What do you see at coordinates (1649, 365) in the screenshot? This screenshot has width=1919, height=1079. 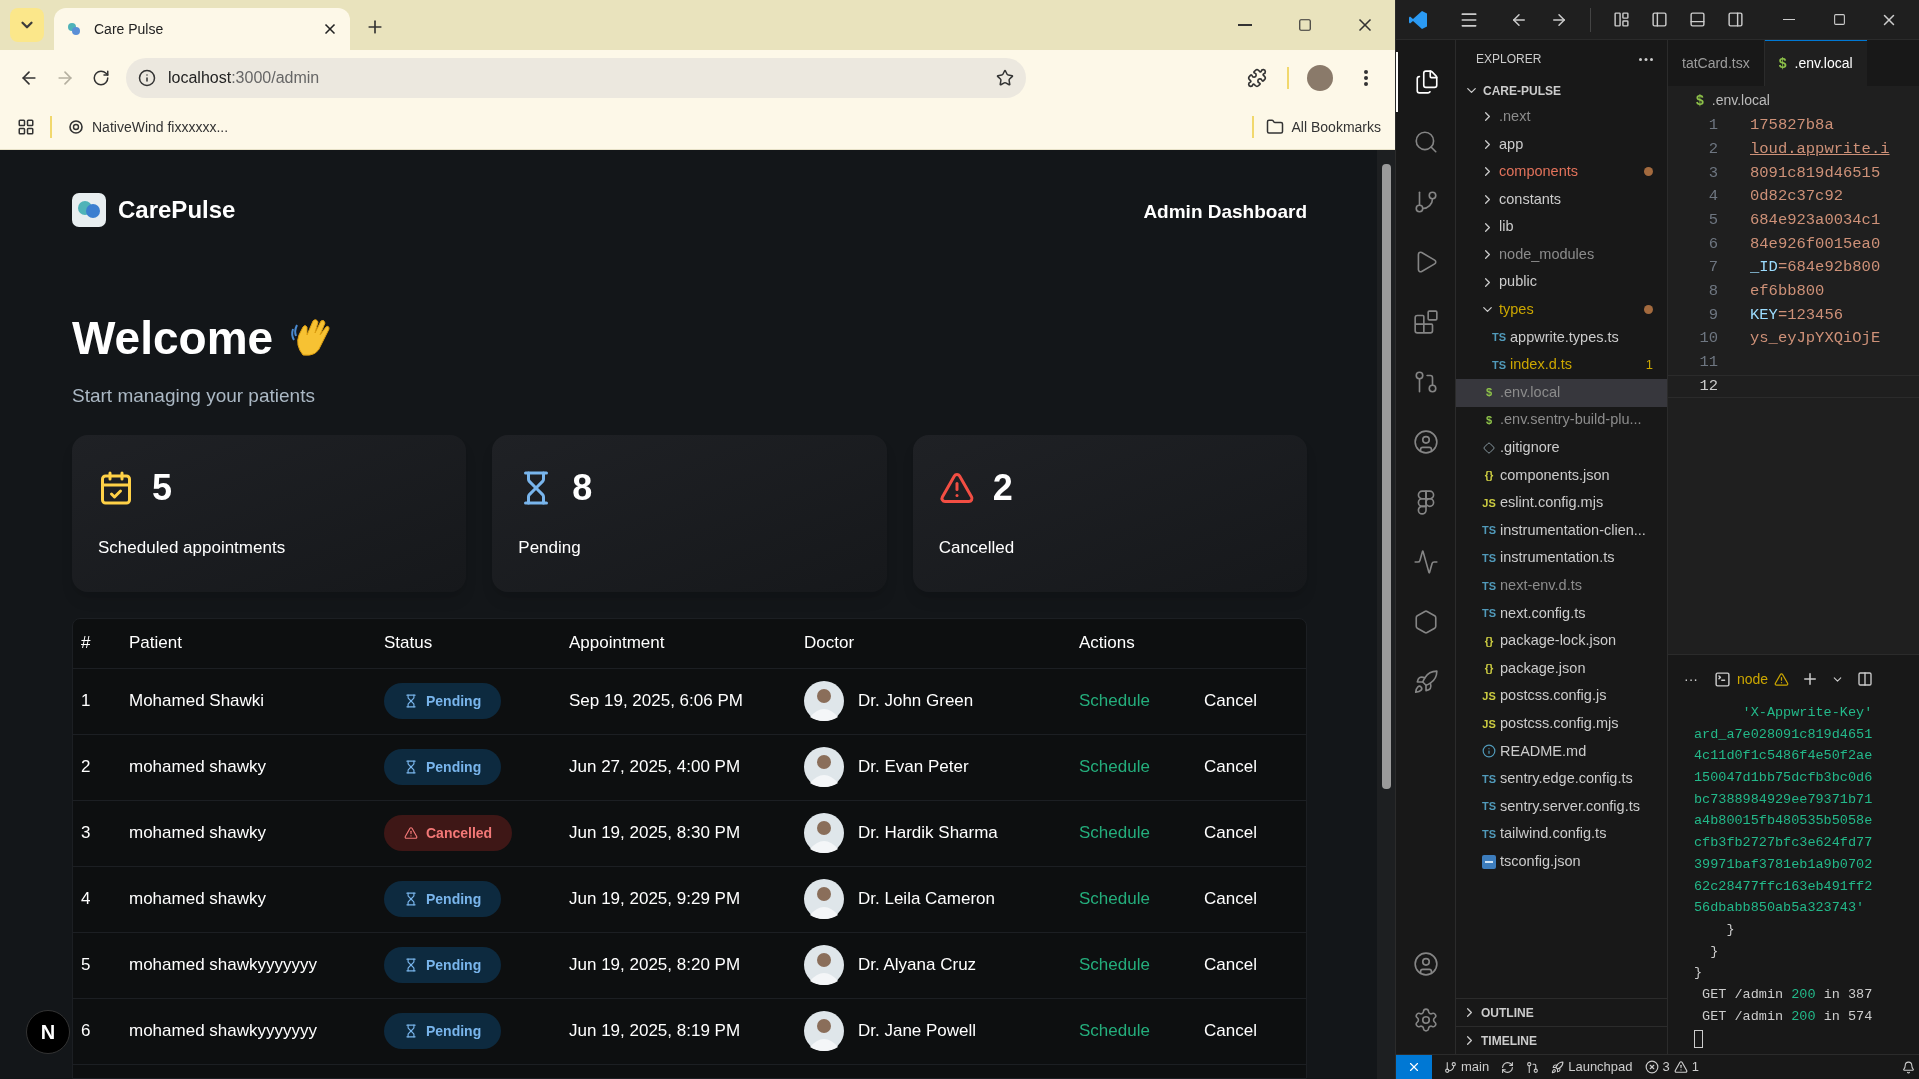 I see `problem-count: 1` at bounding box center [1649, 365].